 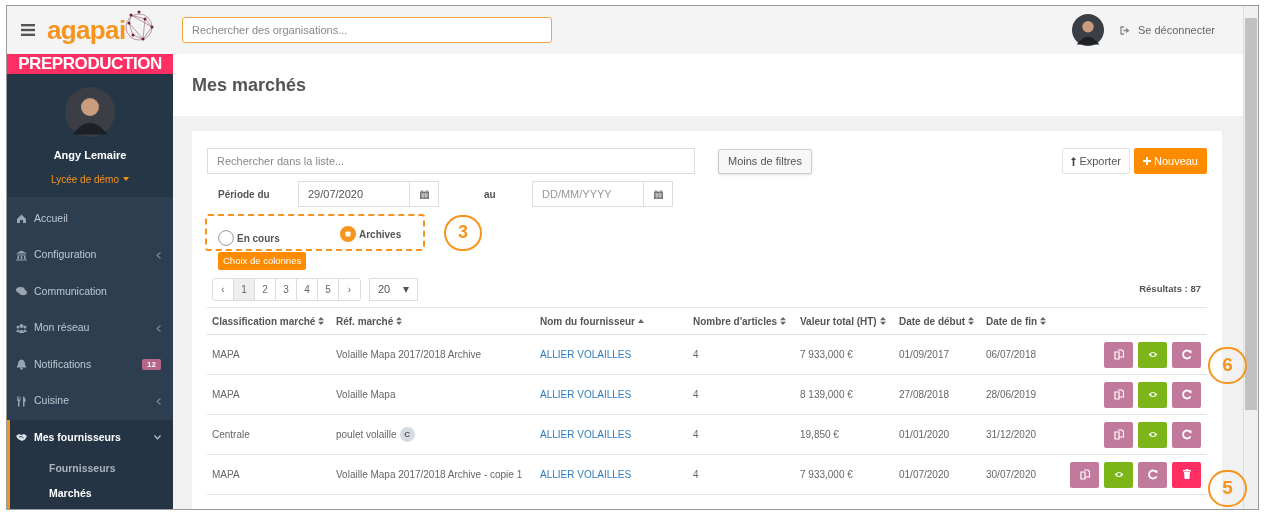 I want to click on column-header: Nombre d'articles, so click(x=735, y=321).